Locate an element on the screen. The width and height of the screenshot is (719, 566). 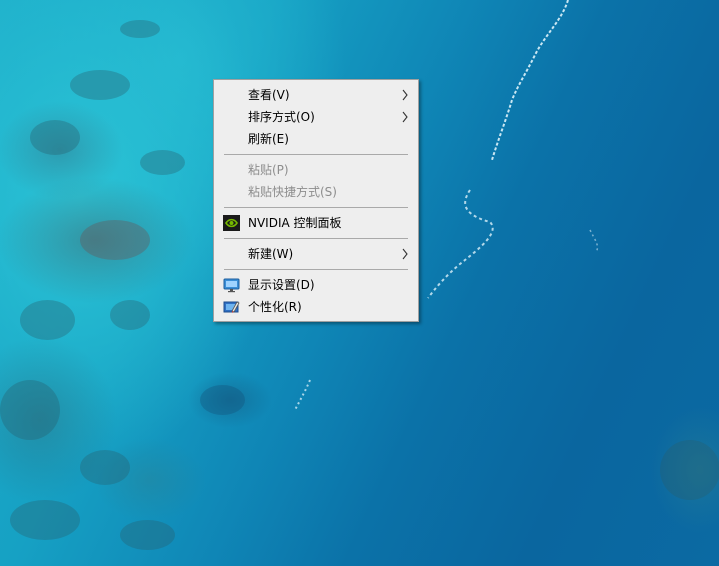
menu-item-label: NVIDIA 控制面板 is located at coordinates (295, 223).